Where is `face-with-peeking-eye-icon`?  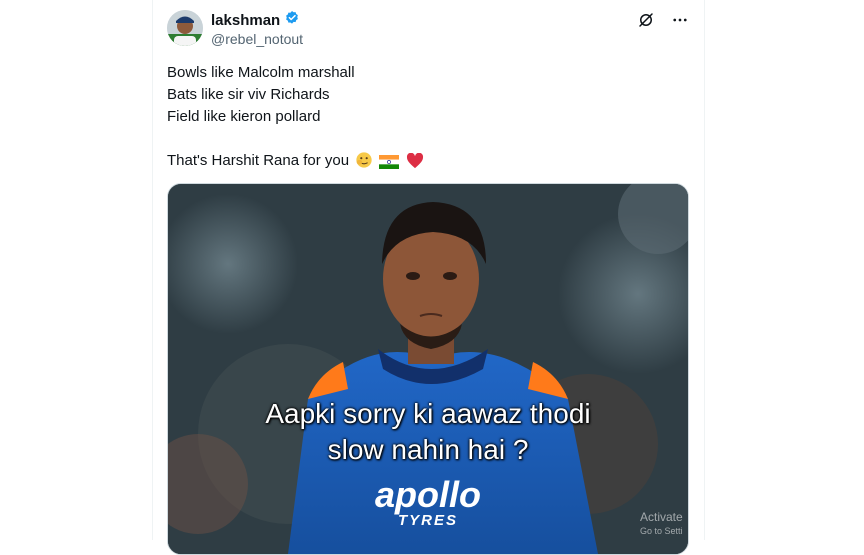 face-with-peeking-eye-icon is located at coordinates (364, 163).